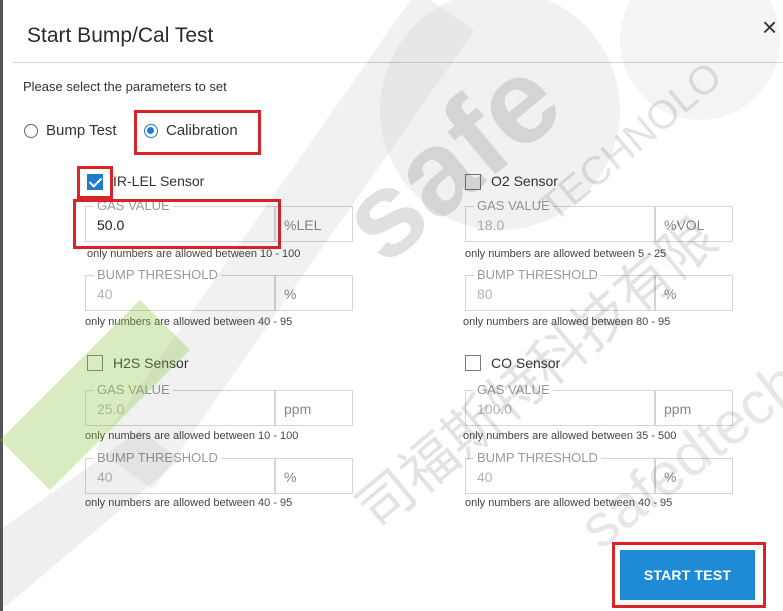 Image resolution: width=783 pixels, height=611 pixels. What do you see at coordinates (694, 408) in the screenshot?
I see `co-gas-unit: ppm` at bounding box center [694, 408].